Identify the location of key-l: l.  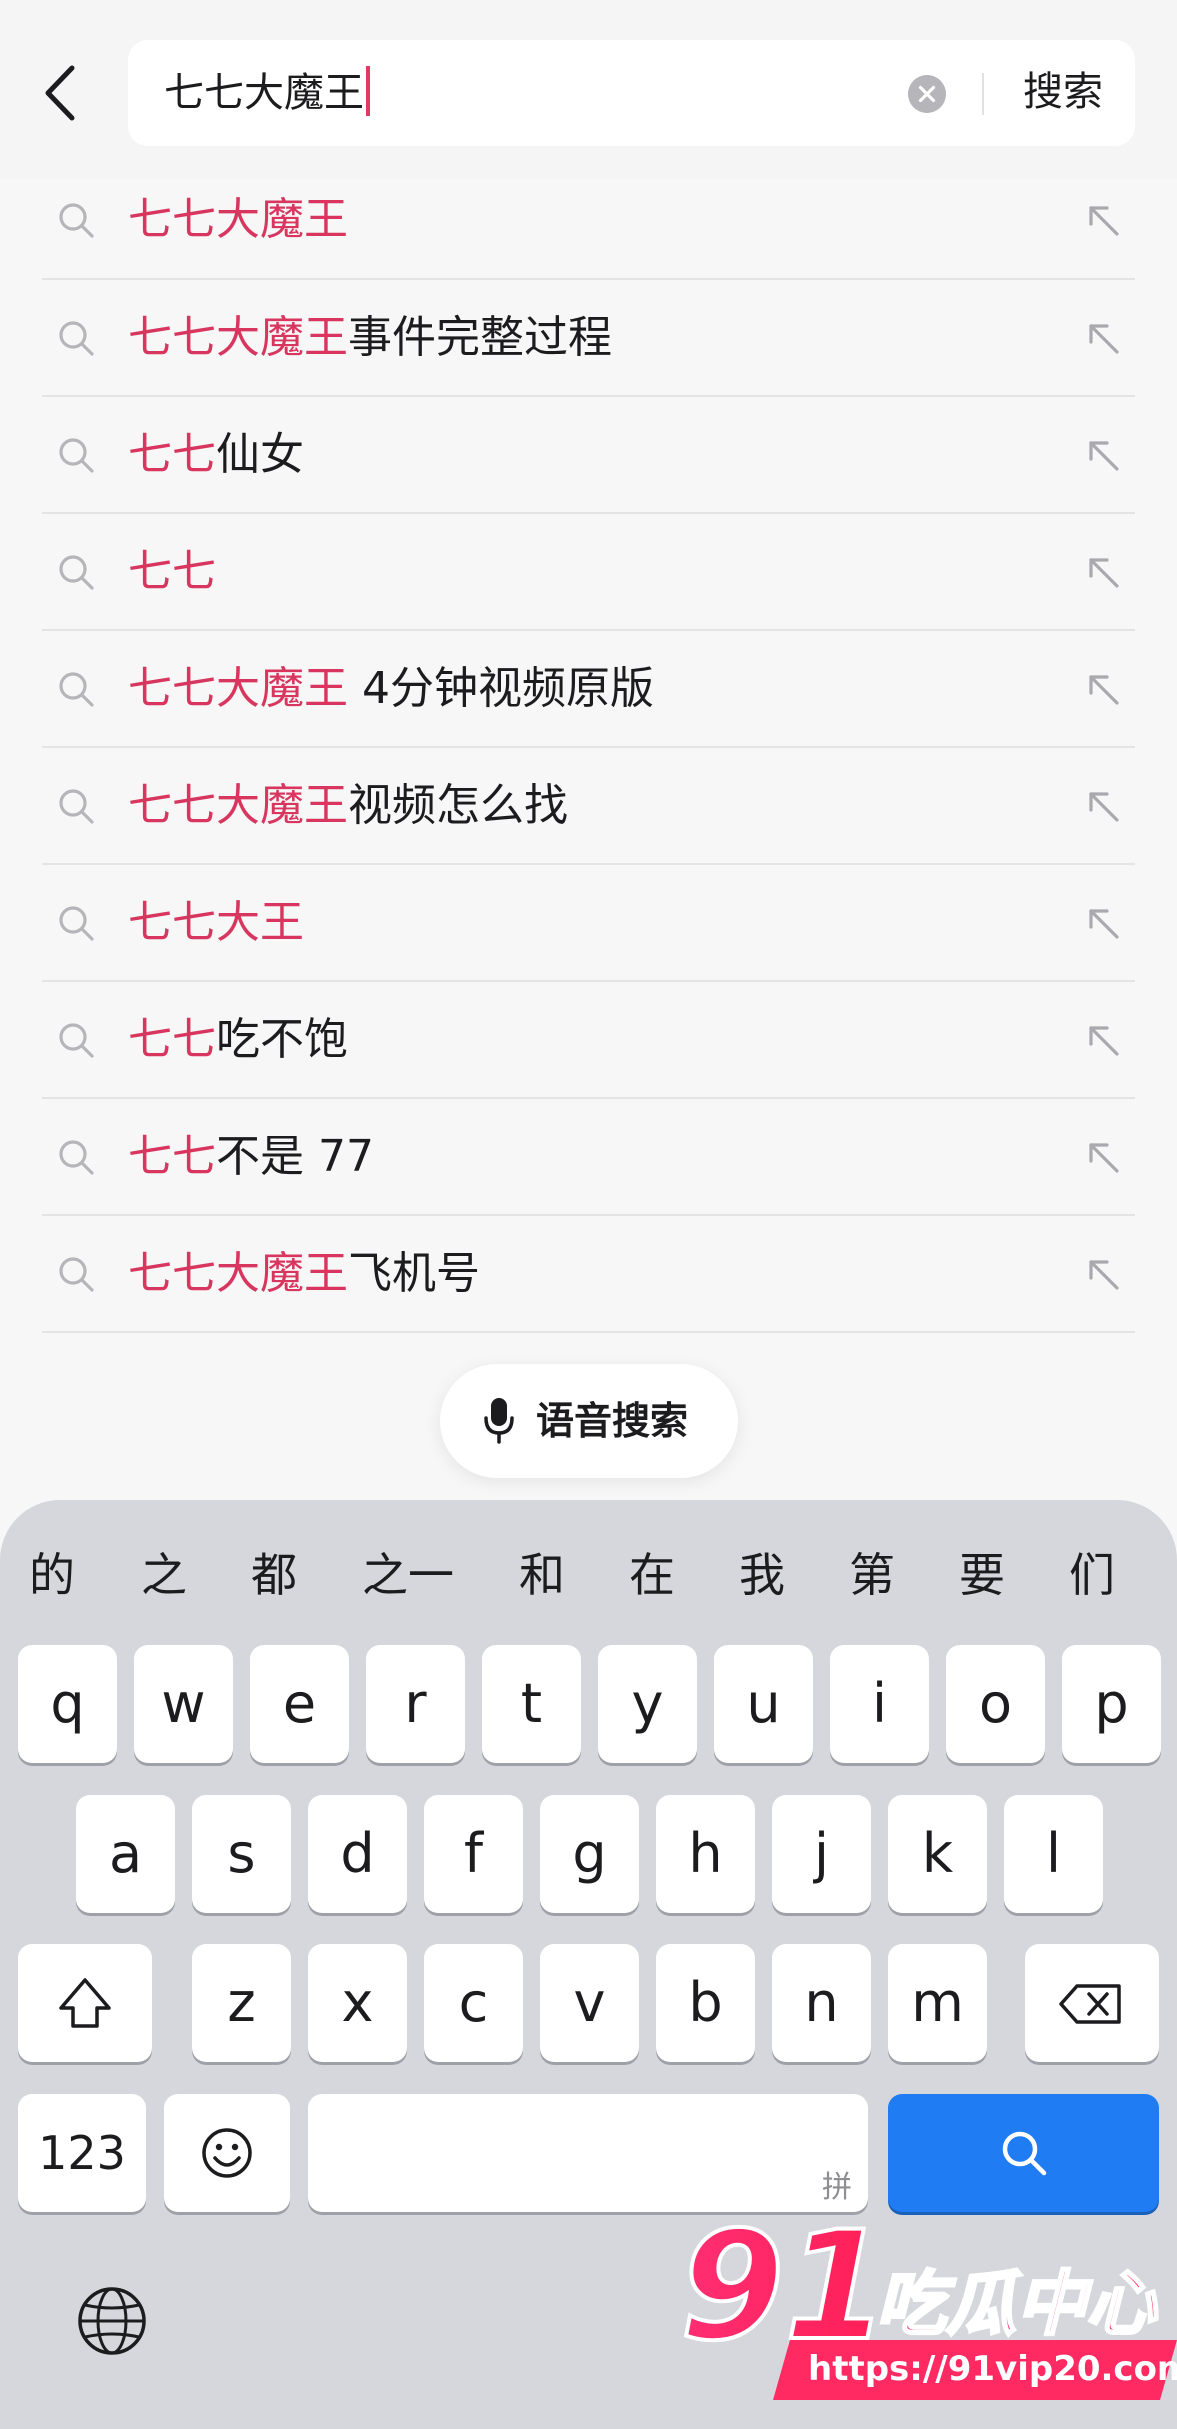
(1053, 1854).